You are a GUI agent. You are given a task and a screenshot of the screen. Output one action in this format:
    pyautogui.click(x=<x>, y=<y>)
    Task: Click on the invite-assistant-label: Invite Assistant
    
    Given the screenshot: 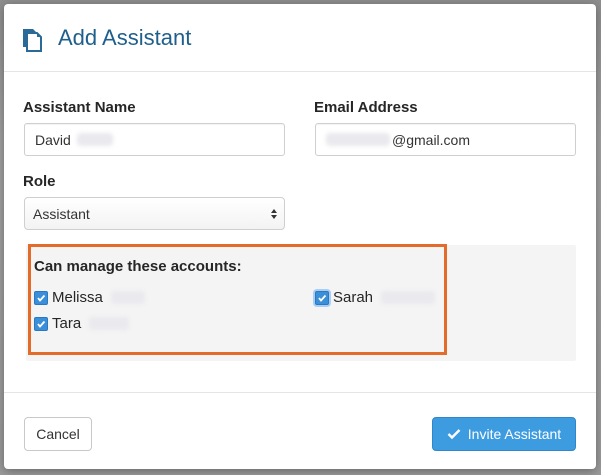 What is the action you would take?
    pyautogui.click(x=514, y=434)
    